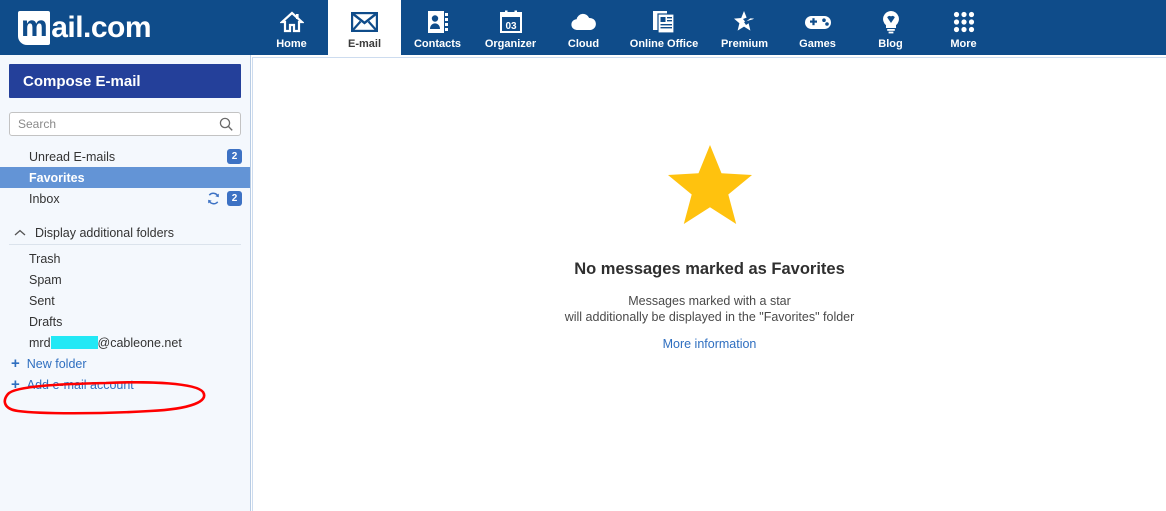 This screenshot has height=511, width=1166. I want to click on sidebar-item-favorites: Favorites, so click(125, 177).